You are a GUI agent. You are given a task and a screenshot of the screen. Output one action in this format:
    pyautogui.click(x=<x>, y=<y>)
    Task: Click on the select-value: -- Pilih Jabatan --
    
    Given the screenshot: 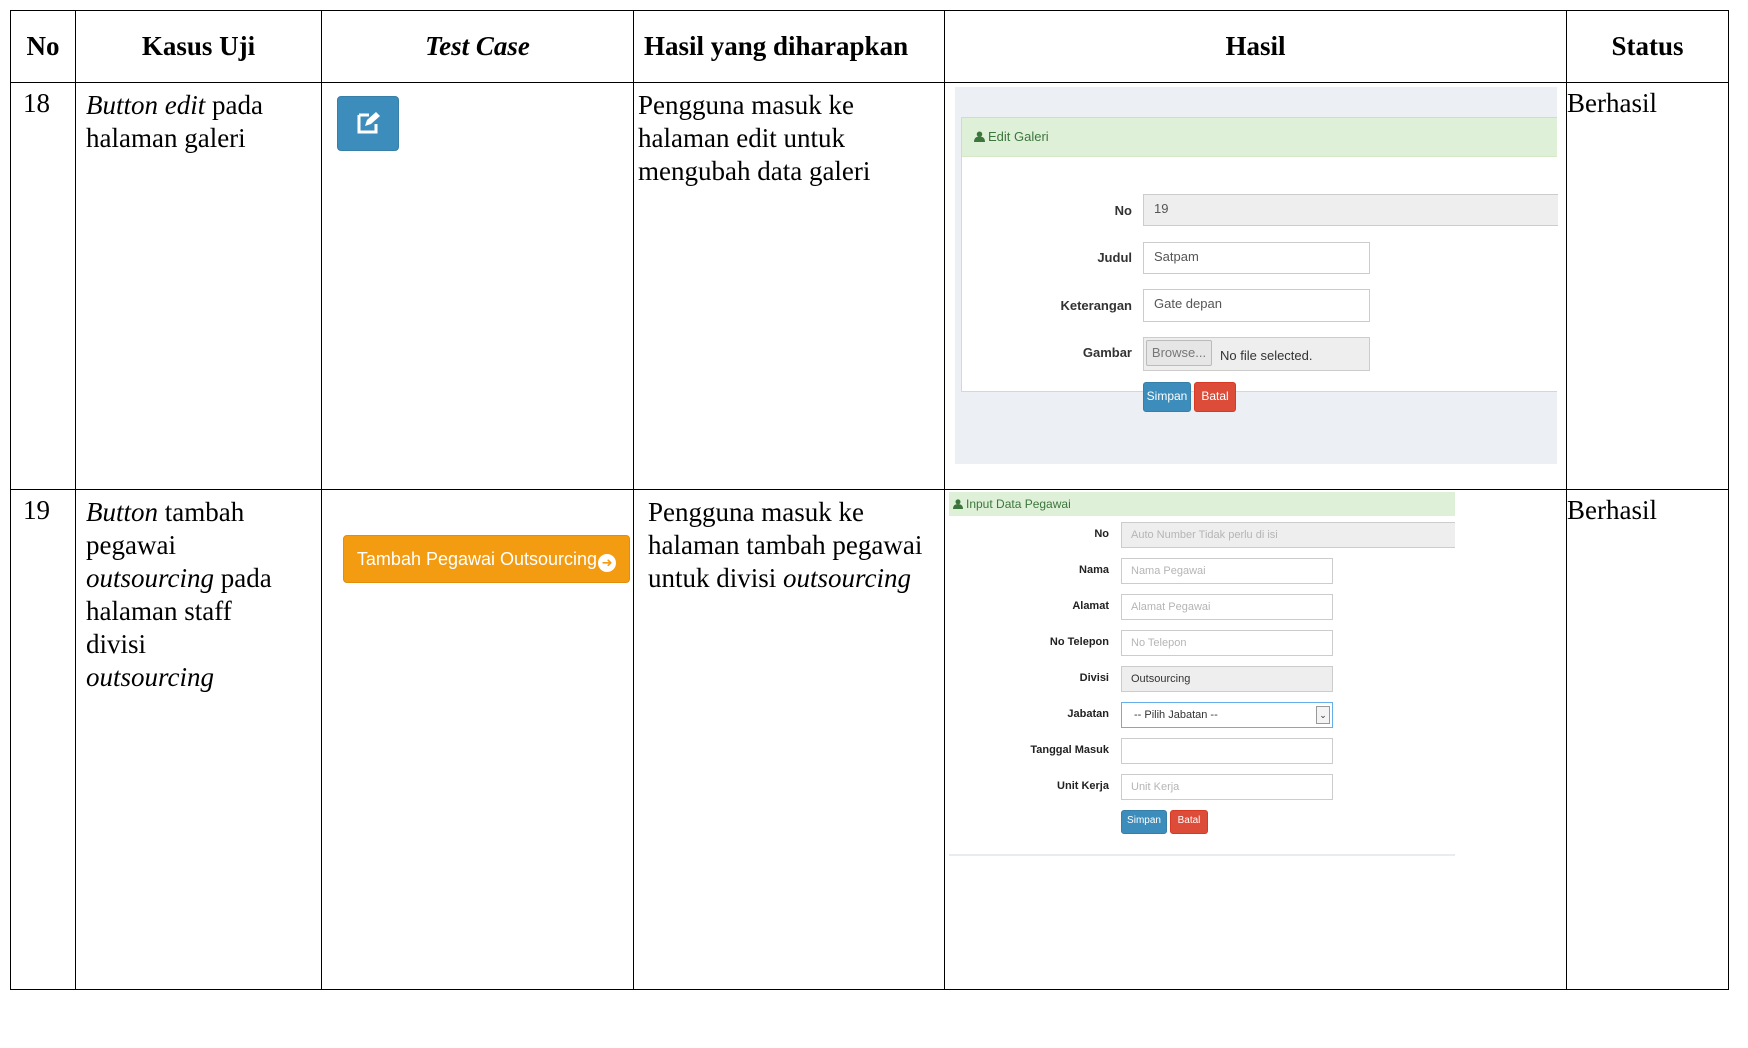 What is the action you would take?
    pyautogui.click(x=1176, y=715)
    